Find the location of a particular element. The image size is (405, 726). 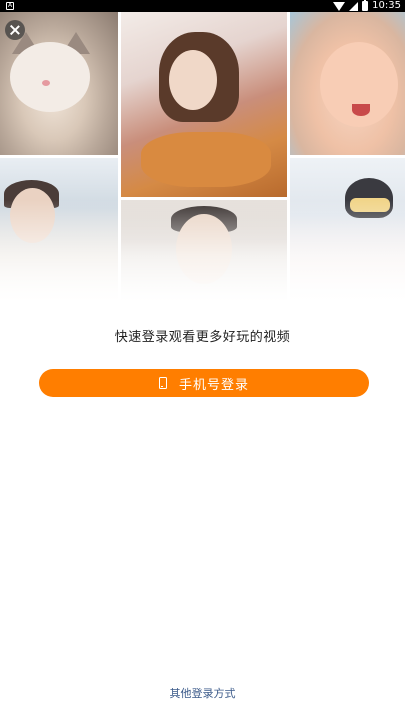

woman-photo is located at coordinates (204, 104).